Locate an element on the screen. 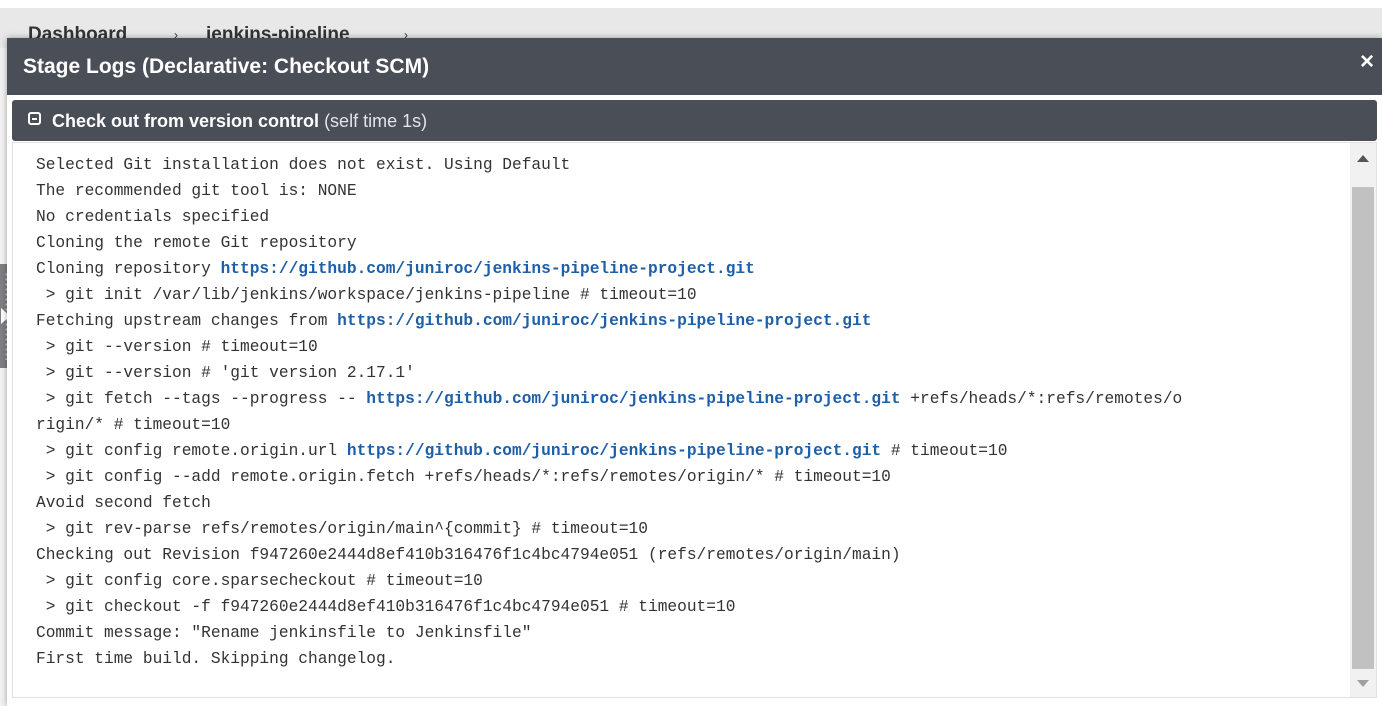  log-line-text: Avoid second fetch is located at coordinates (123, 503).